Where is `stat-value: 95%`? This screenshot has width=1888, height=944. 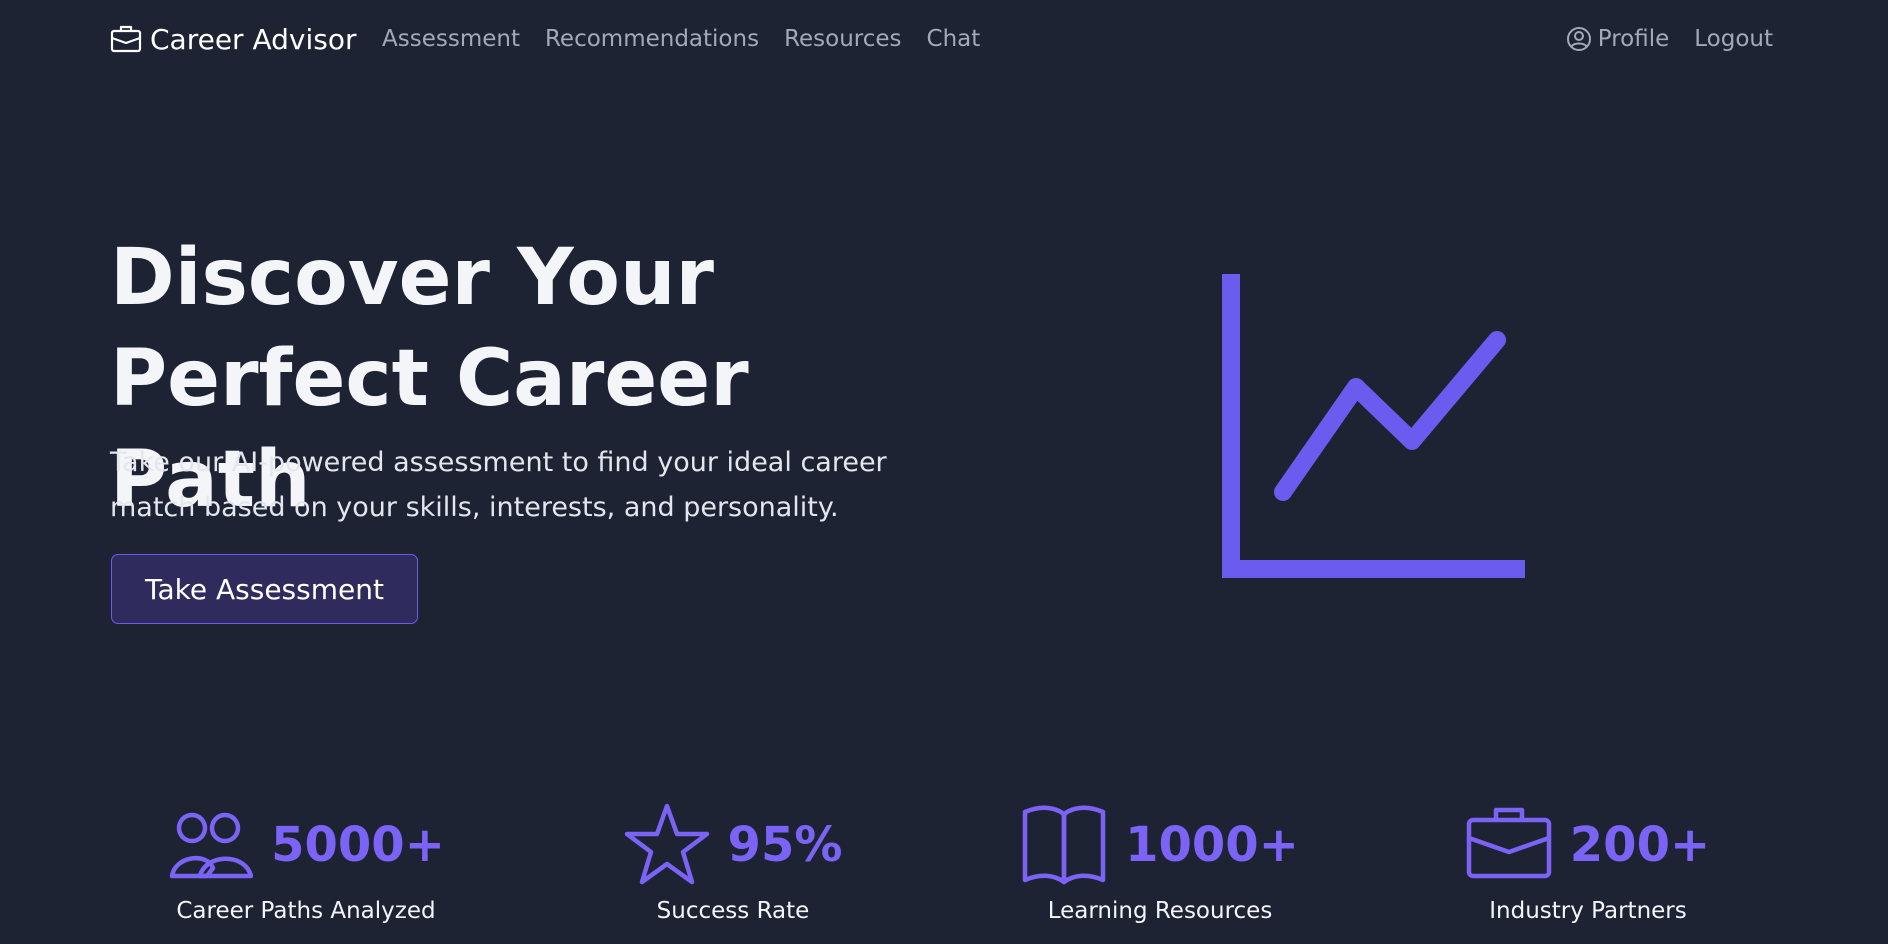
stat-value: 95% is located at coordinates (785, 845).